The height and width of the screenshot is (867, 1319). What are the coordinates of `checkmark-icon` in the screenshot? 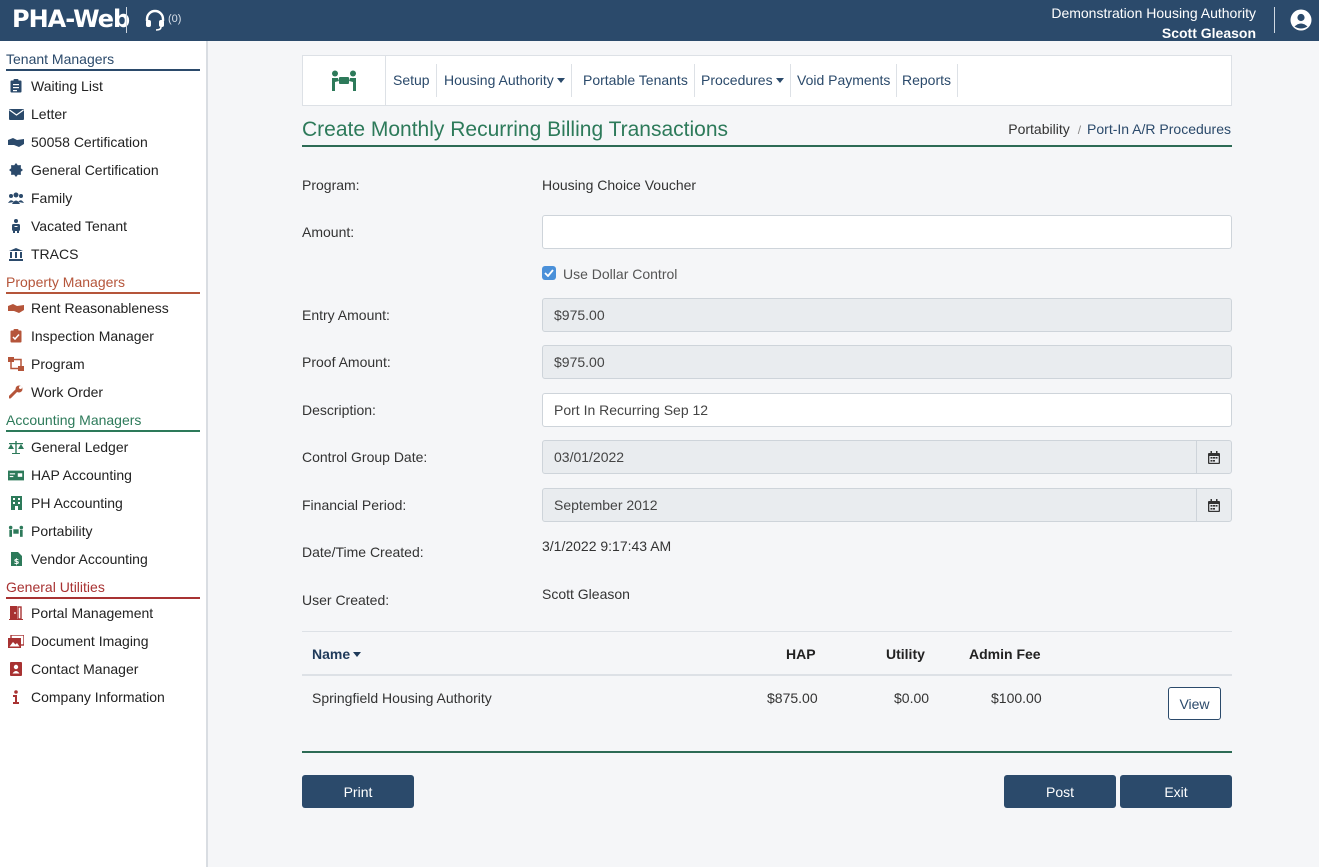 It's located at (549, 273).